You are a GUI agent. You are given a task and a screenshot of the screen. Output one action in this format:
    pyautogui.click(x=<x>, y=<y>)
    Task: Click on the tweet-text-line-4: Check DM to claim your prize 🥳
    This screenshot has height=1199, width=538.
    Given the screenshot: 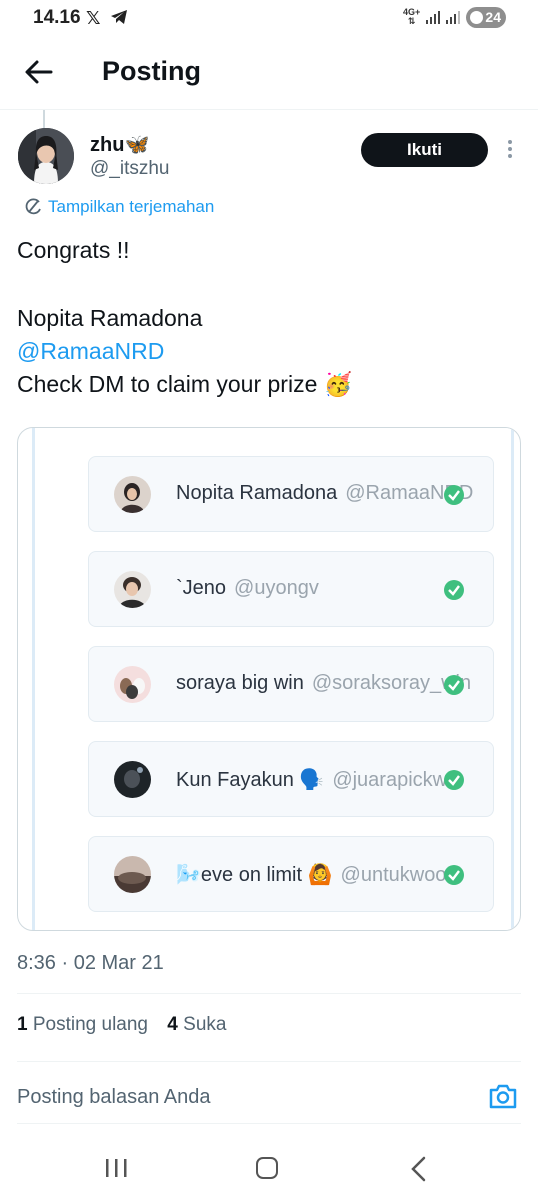 What is the action you would take?
    pyautogui.click(x=185, y=384)
    